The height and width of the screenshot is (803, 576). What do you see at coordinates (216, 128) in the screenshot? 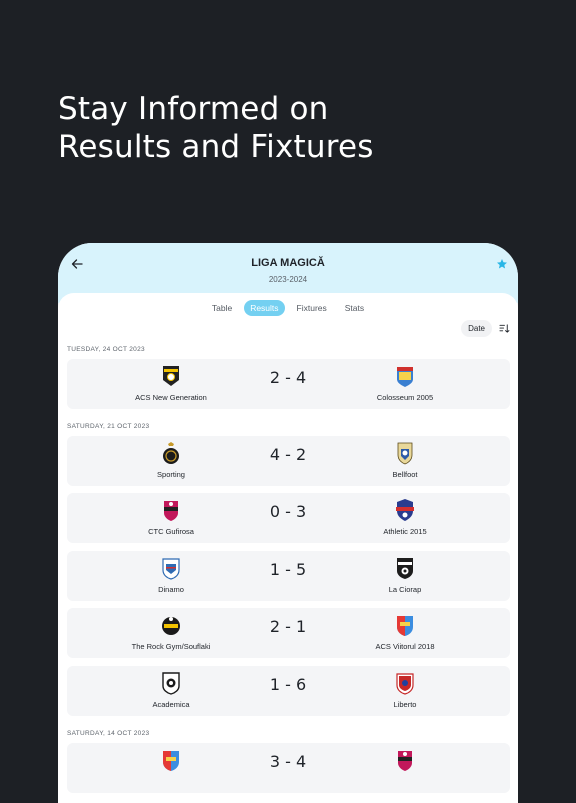
I see `promo-headline: Stay Informed on Results and Fixtures` at bounding box center [216, 128].